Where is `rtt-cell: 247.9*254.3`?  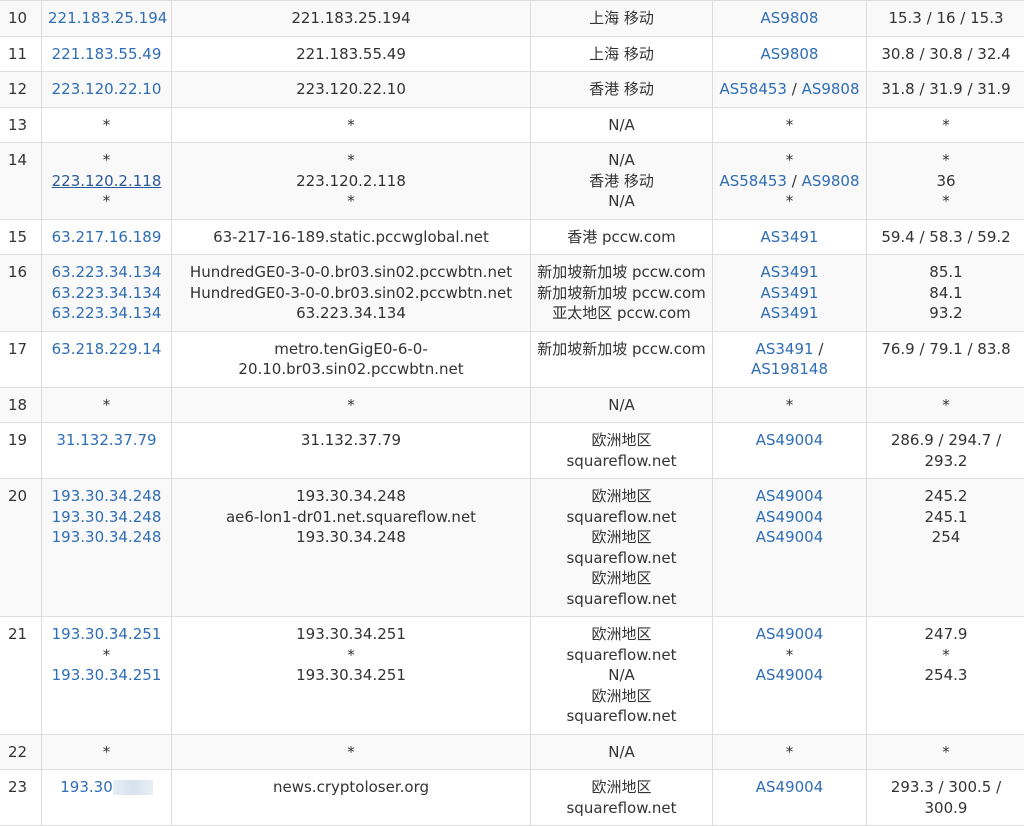
rtt-cell: 247.9*254.3 is located at coordinates (945, 676).